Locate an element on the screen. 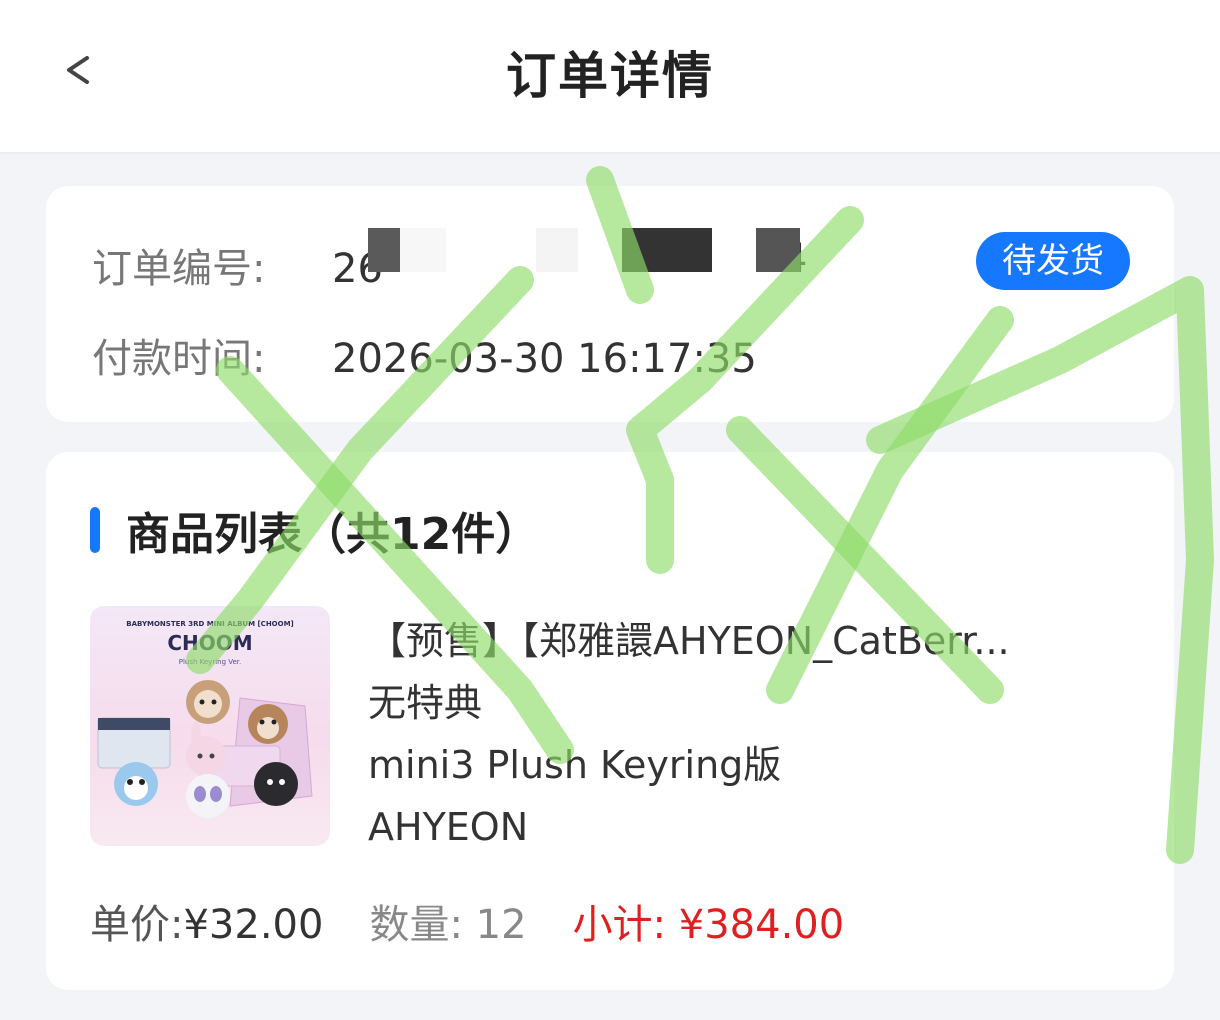 The width and height of the screenshot is (1220, 1020). page-title: 订单详情 is located at coordinates (610, 76).